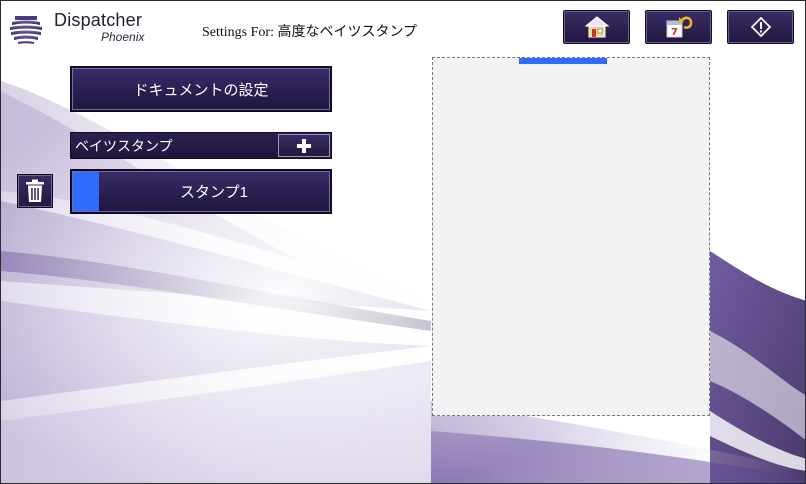 The image size is (806, 484). I want to click on stamp-position-marker, so click(563, 61).